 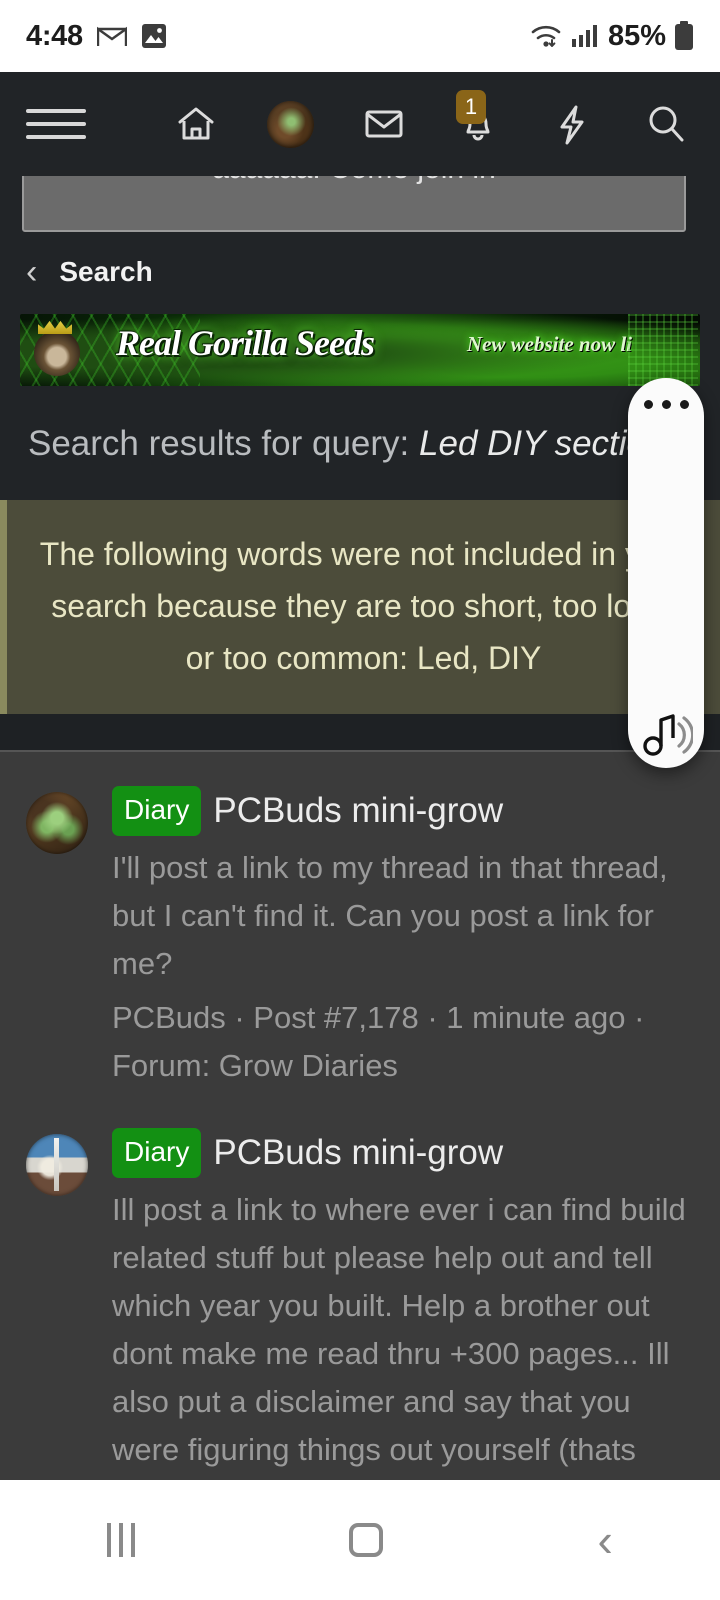 What do you see at coordinates (56, 124) in the screenshot?
I see `hamburger-menu-icon` at bounding box center [56, 124].